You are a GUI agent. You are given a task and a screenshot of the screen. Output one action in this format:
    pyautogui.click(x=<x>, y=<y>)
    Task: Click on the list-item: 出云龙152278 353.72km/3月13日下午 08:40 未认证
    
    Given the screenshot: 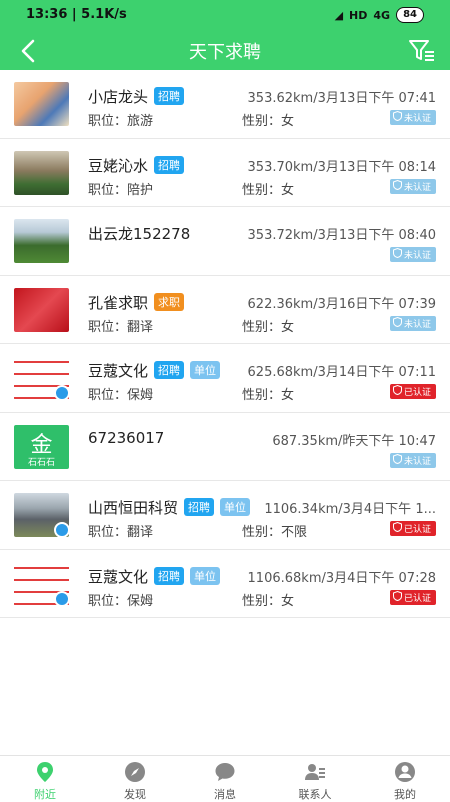 What is the action you would take?
    pyautogui.click(x=225, y=241)
    